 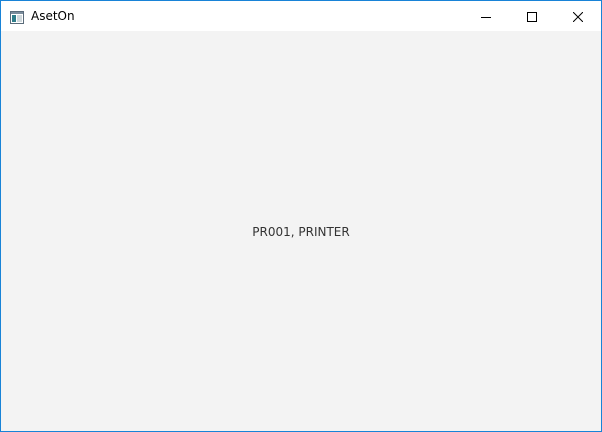 I want to click on close-button, so click(x=578, y=16).